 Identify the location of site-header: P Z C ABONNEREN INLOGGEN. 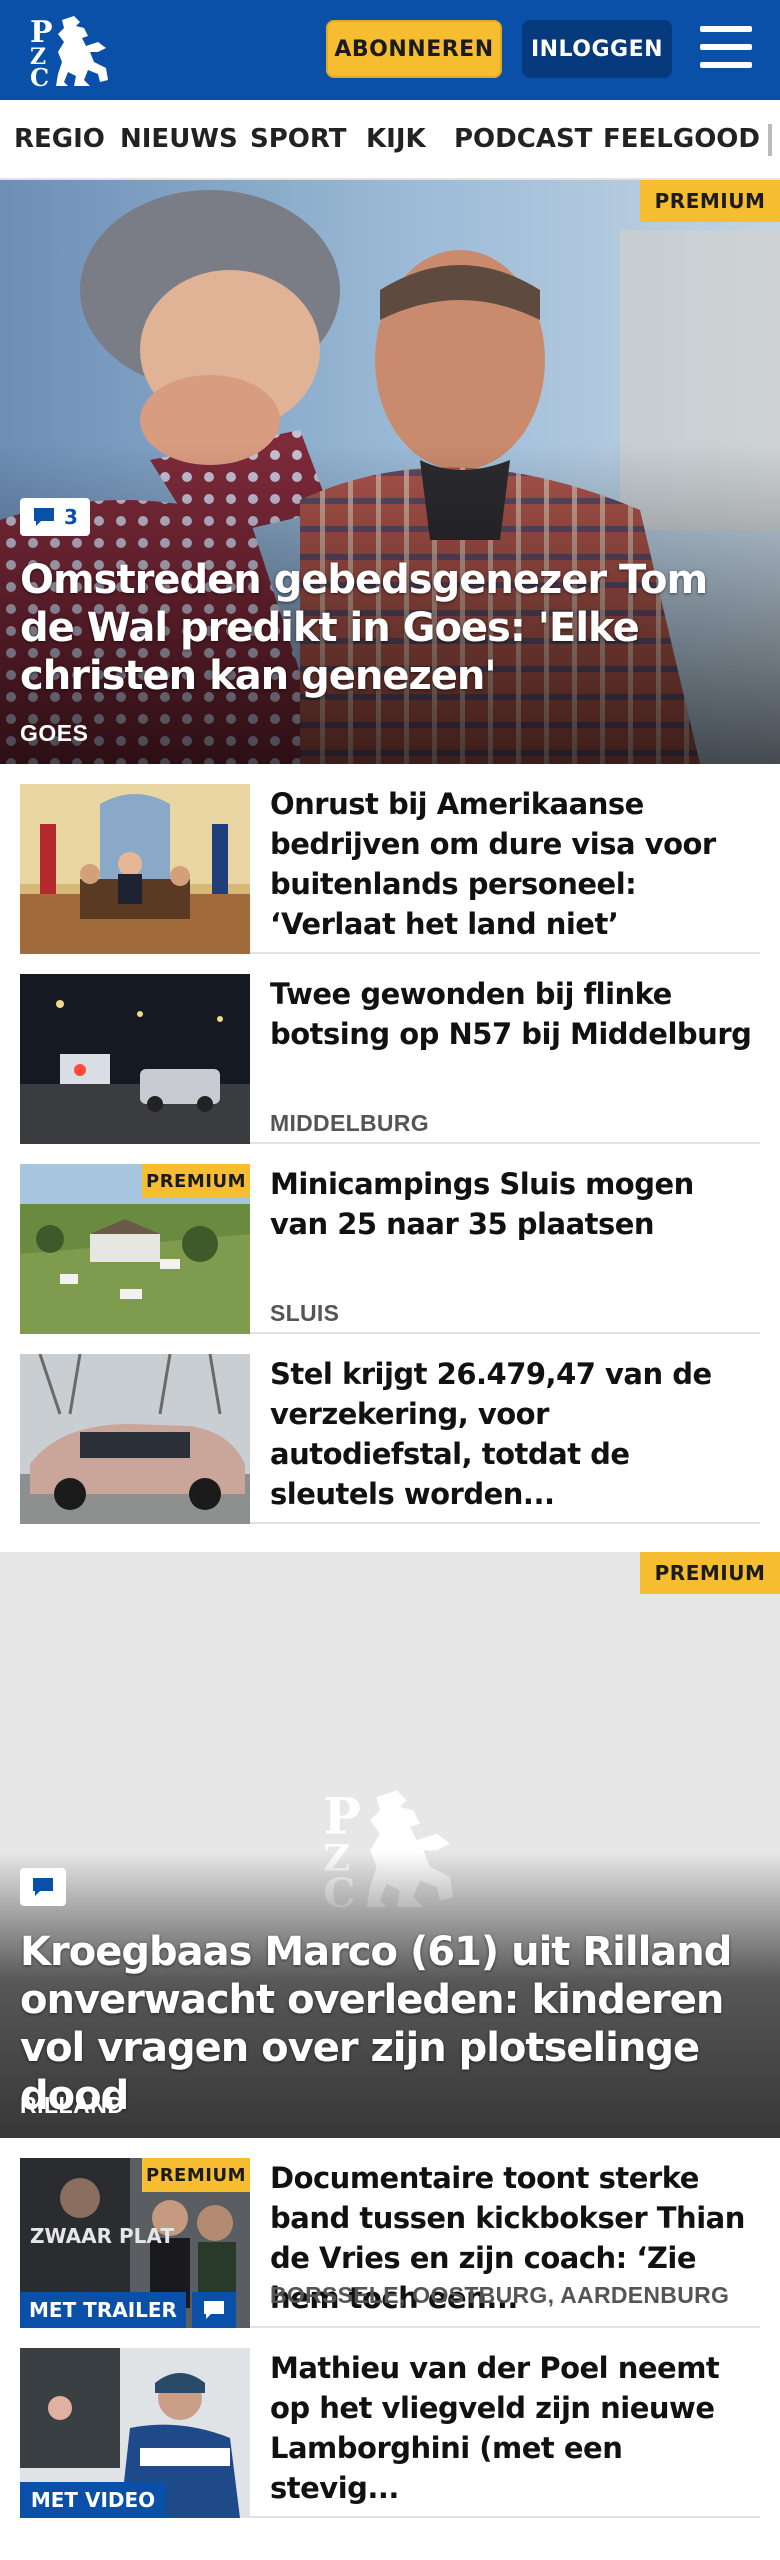
(390, 50).